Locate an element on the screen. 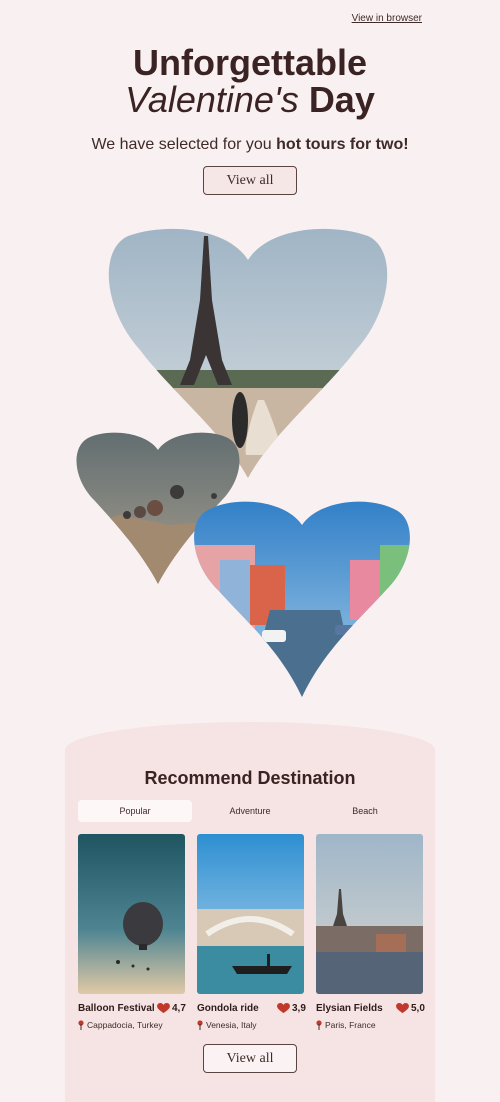  card-image-balloon is located at coordinates (131, 914).